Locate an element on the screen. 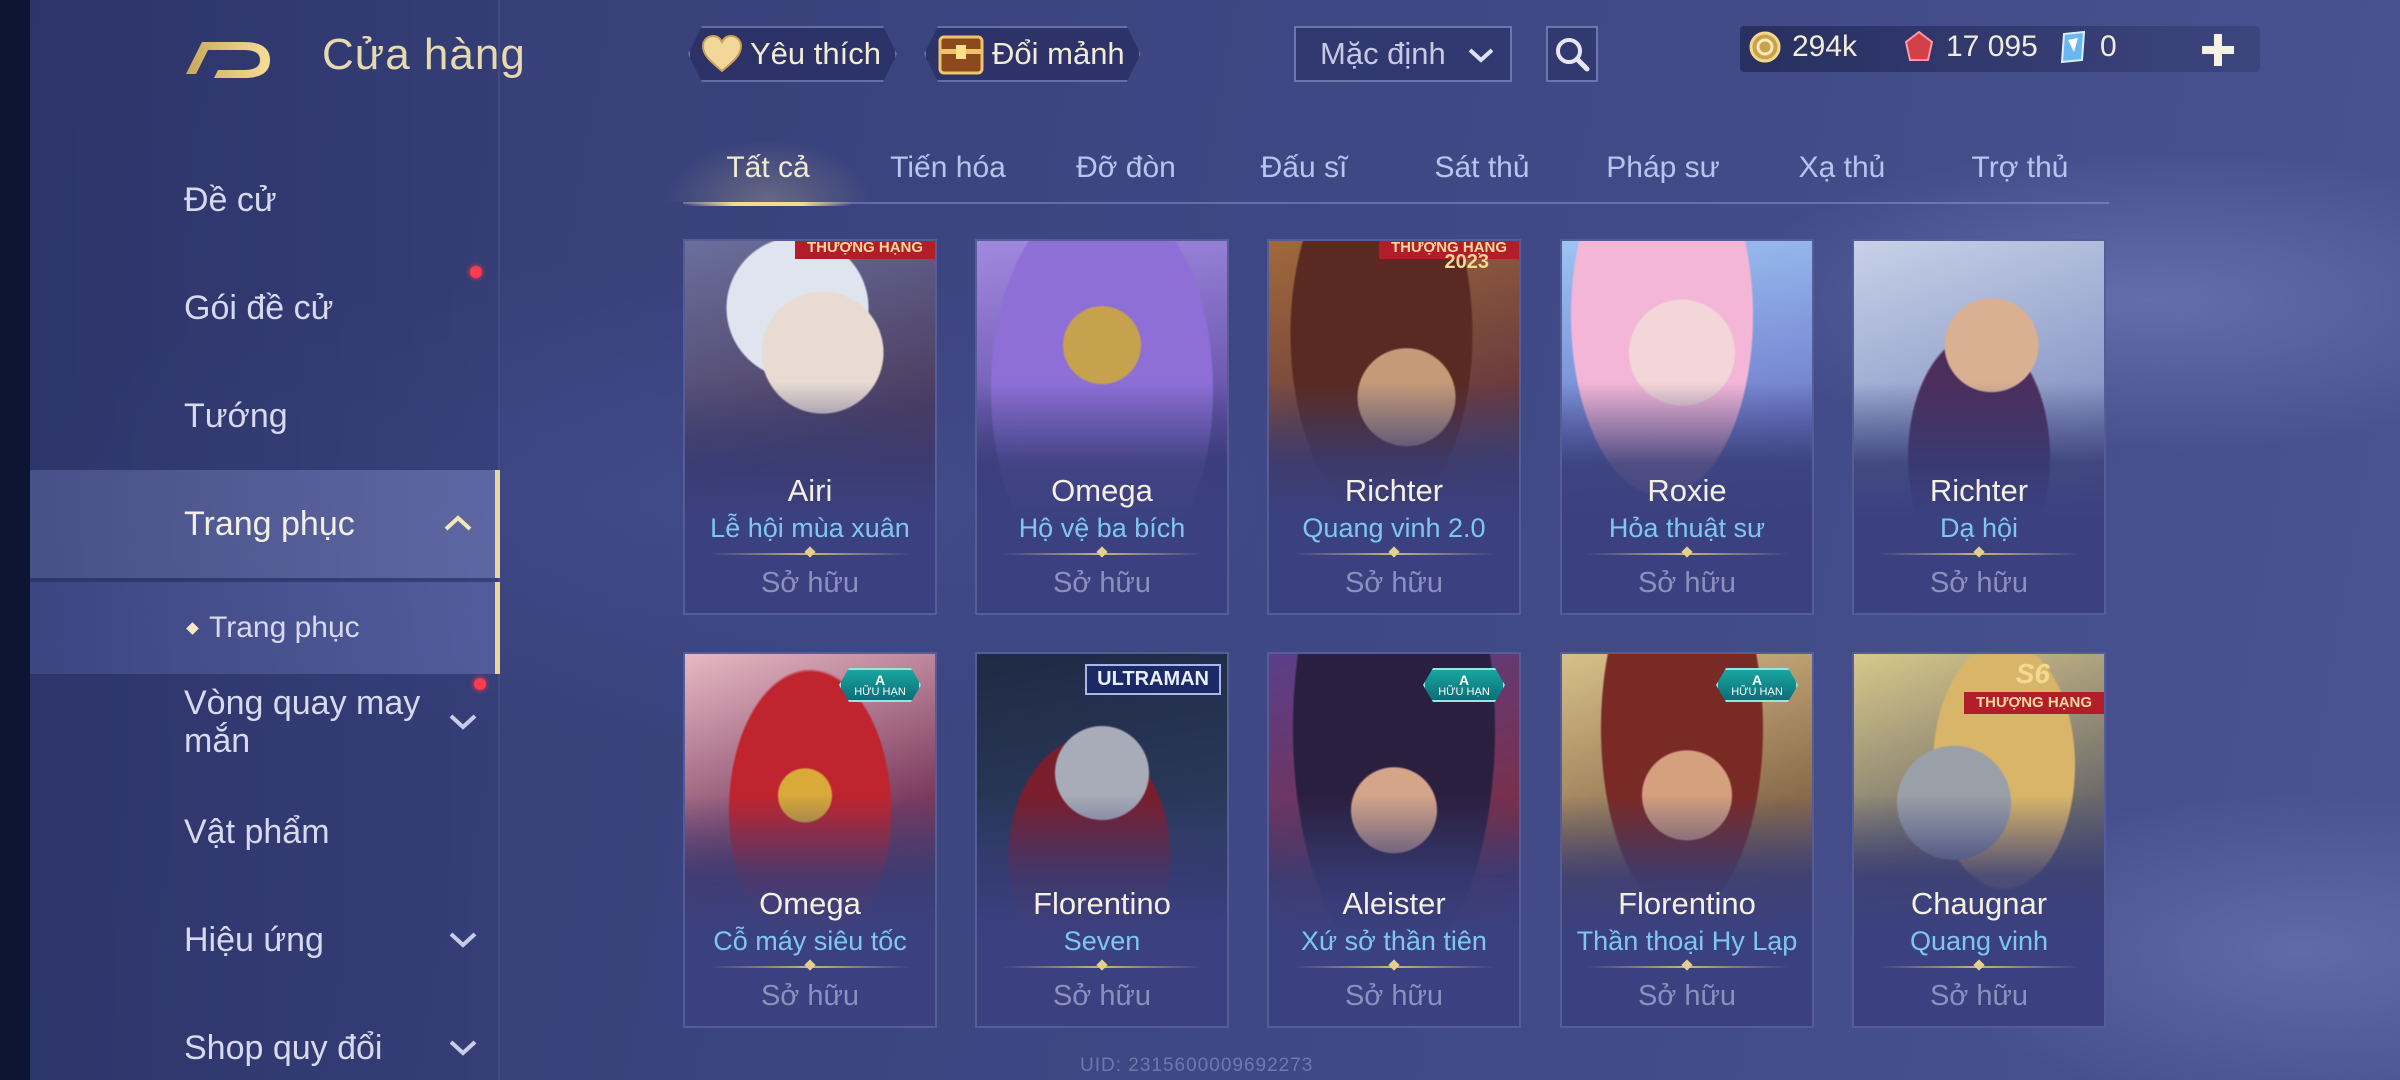  voucher-amount: 17 095 is located at coordinates (1992, 46).